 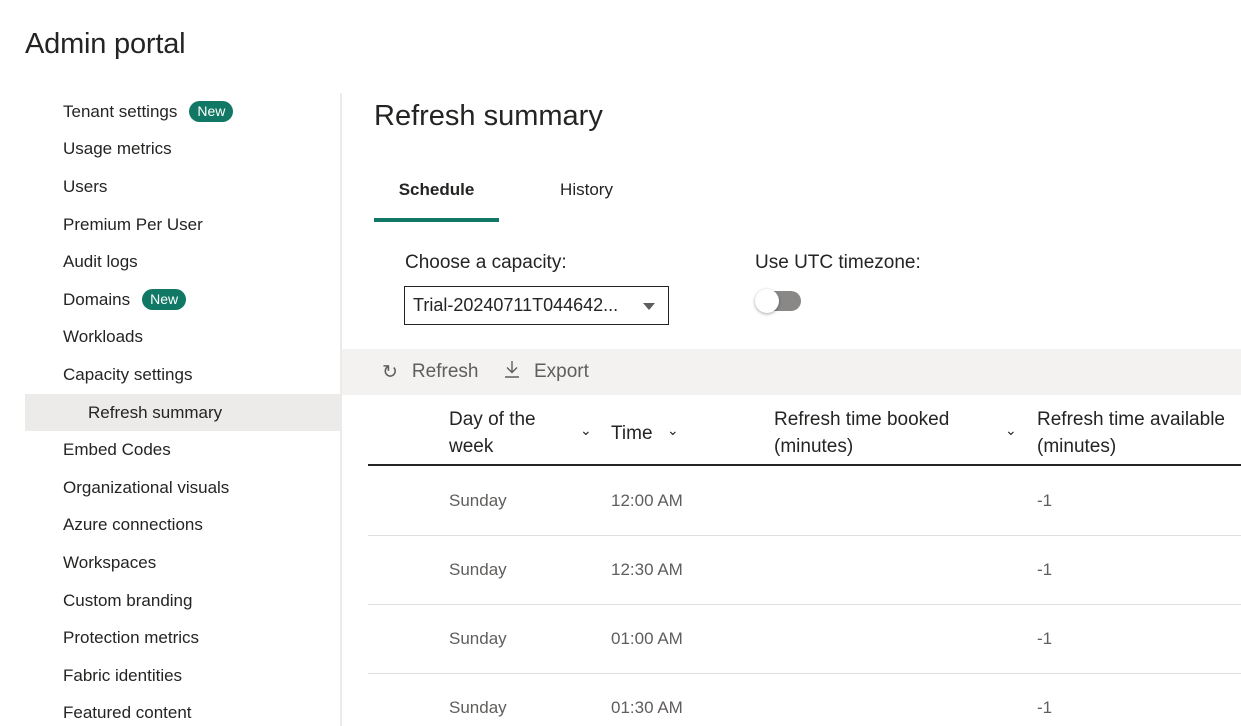 I want to click on table-row: Sunday 12:30 AM -1, so click(x=804, y=570).